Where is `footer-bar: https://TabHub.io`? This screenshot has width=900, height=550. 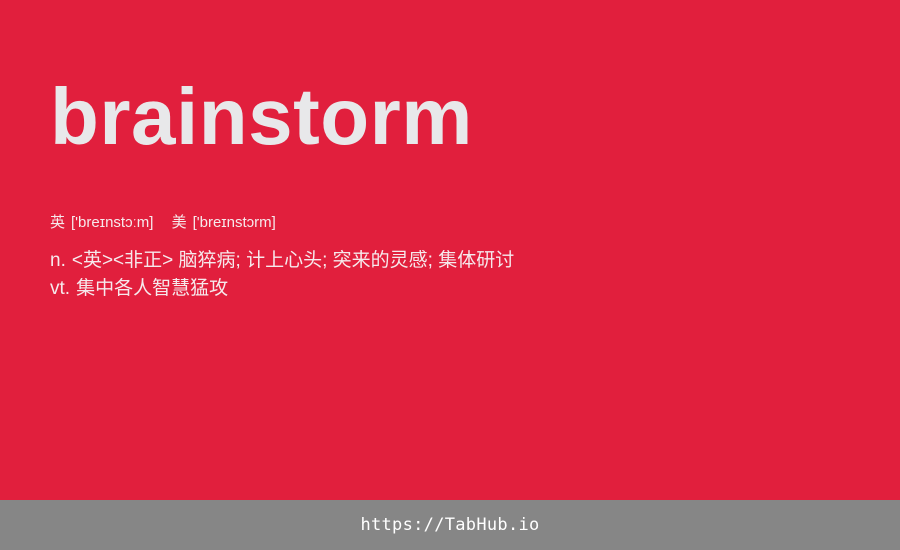 footer-bar: https://TabHub.io is located at coordinates (450, 525).